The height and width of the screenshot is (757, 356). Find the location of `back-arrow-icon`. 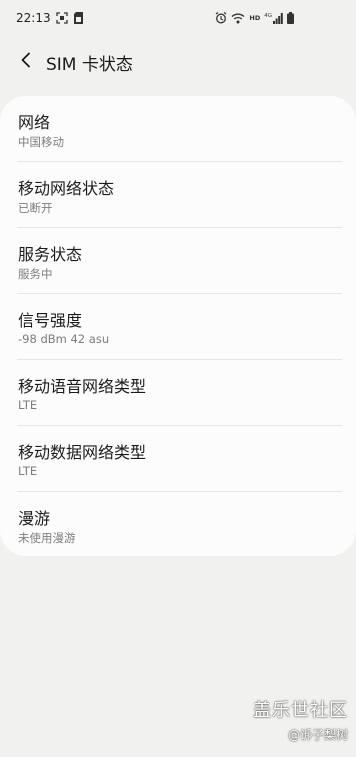

back-arrow-icon is located at coordinates (25, 60).